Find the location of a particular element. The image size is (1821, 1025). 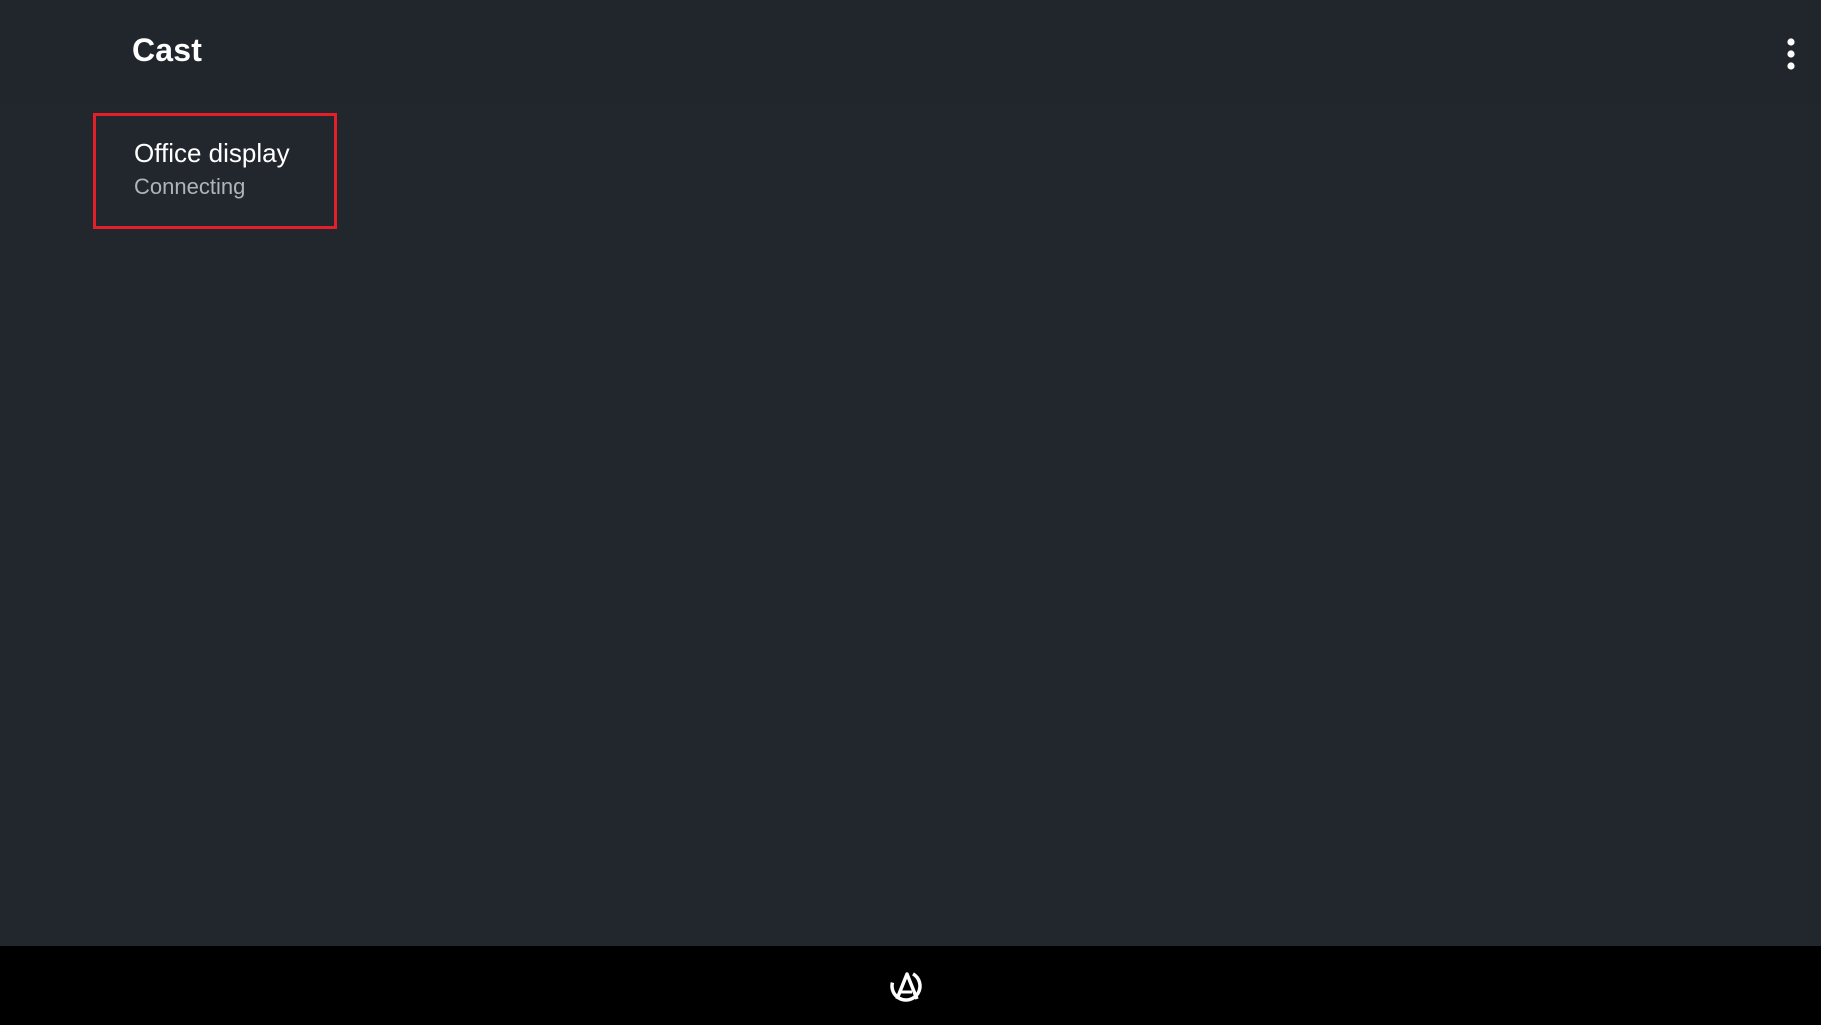

page-title: Cast is located at coordinates (167, 50).